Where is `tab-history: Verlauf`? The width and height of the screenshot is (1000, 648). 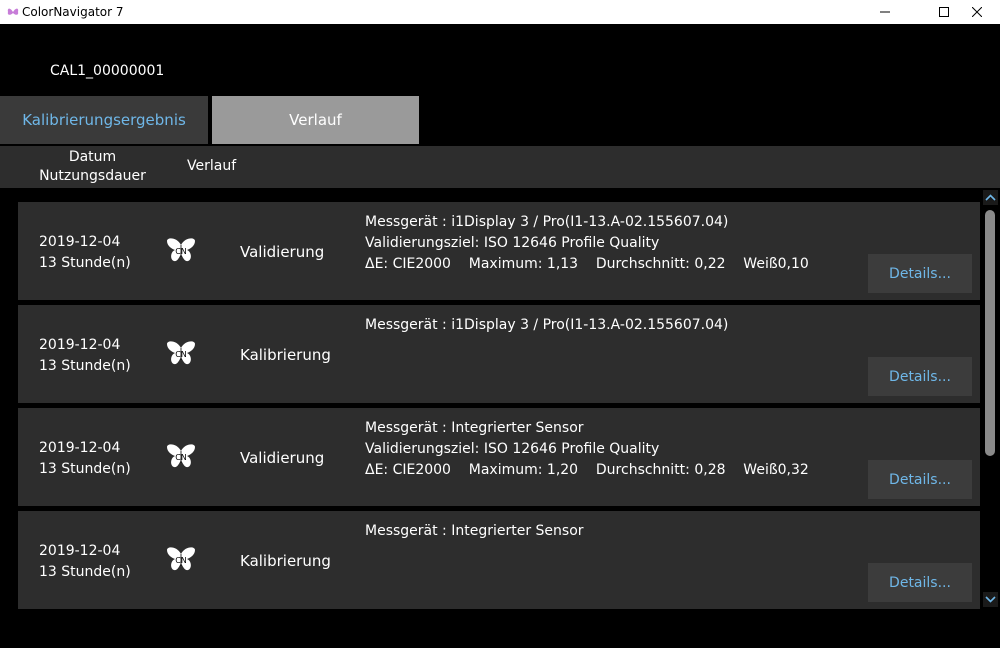
tab-history: Verlauf is located at coordinates (315, 120).